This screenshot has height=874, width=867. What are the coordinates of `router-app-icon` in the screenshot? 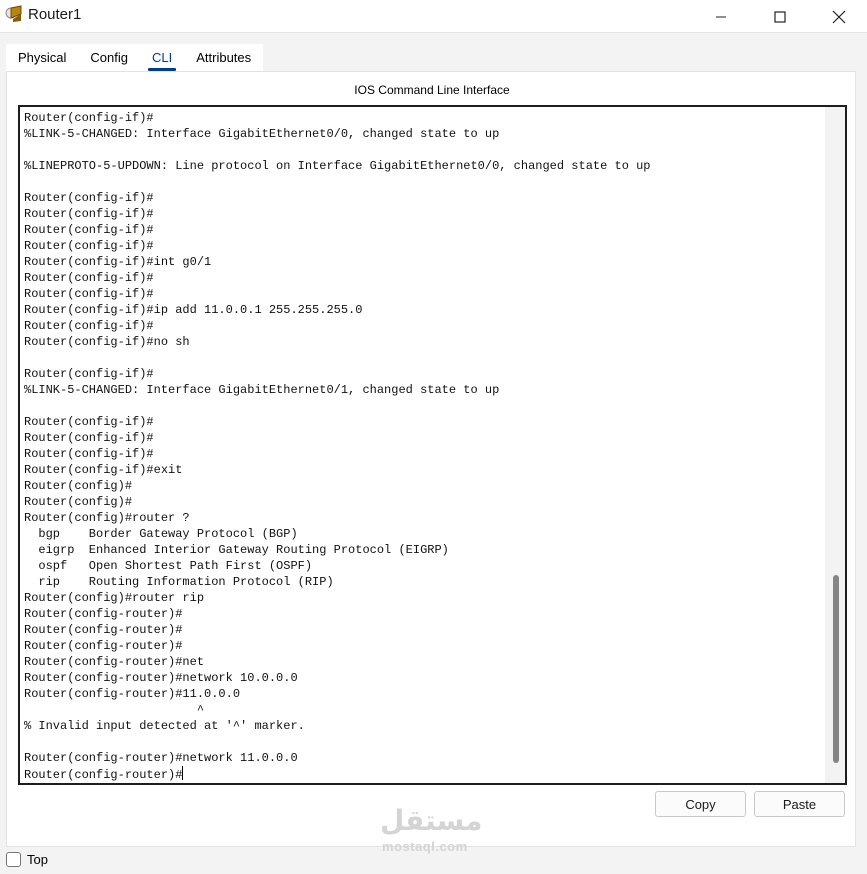 It's located at (13, 13).